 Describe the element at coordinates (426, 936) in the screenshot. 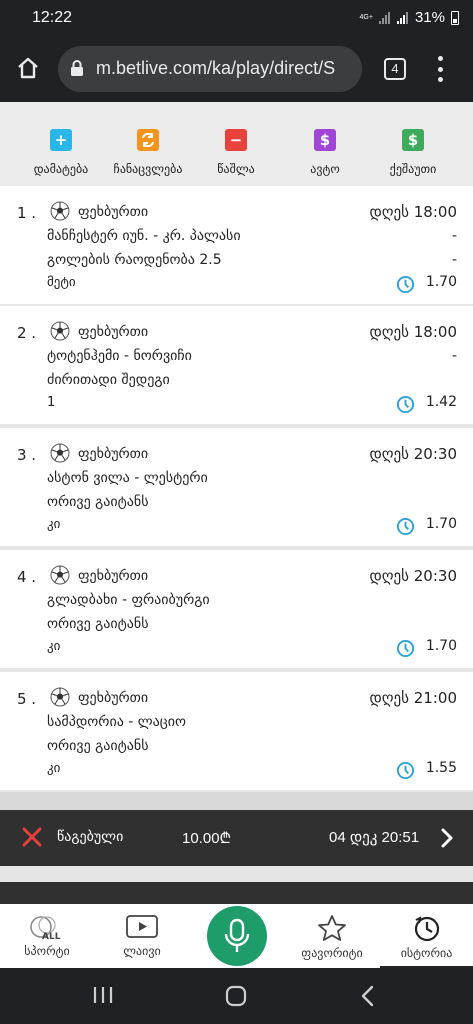

I see `nav-history: ისტორია` at that location.